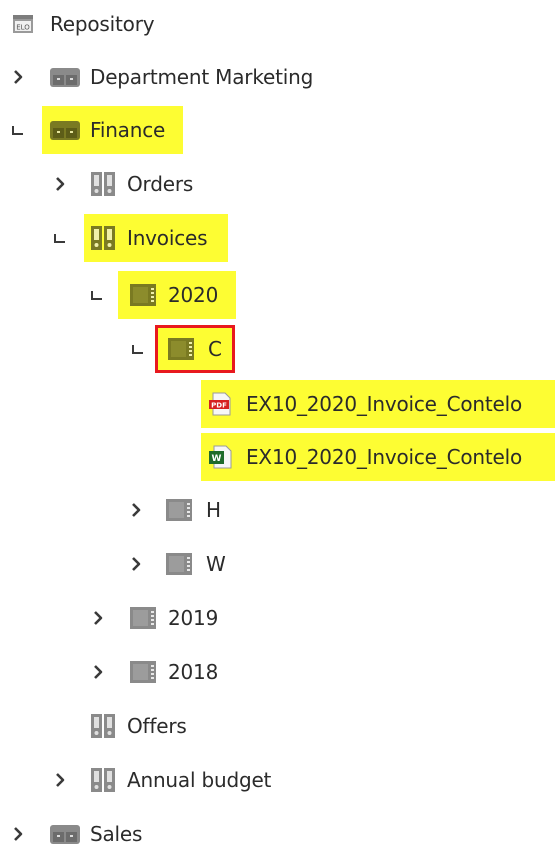  Describe the element at coordinates (202, 77) in the screenshot. I see `tree-item-label: Department Marketing` at that location.